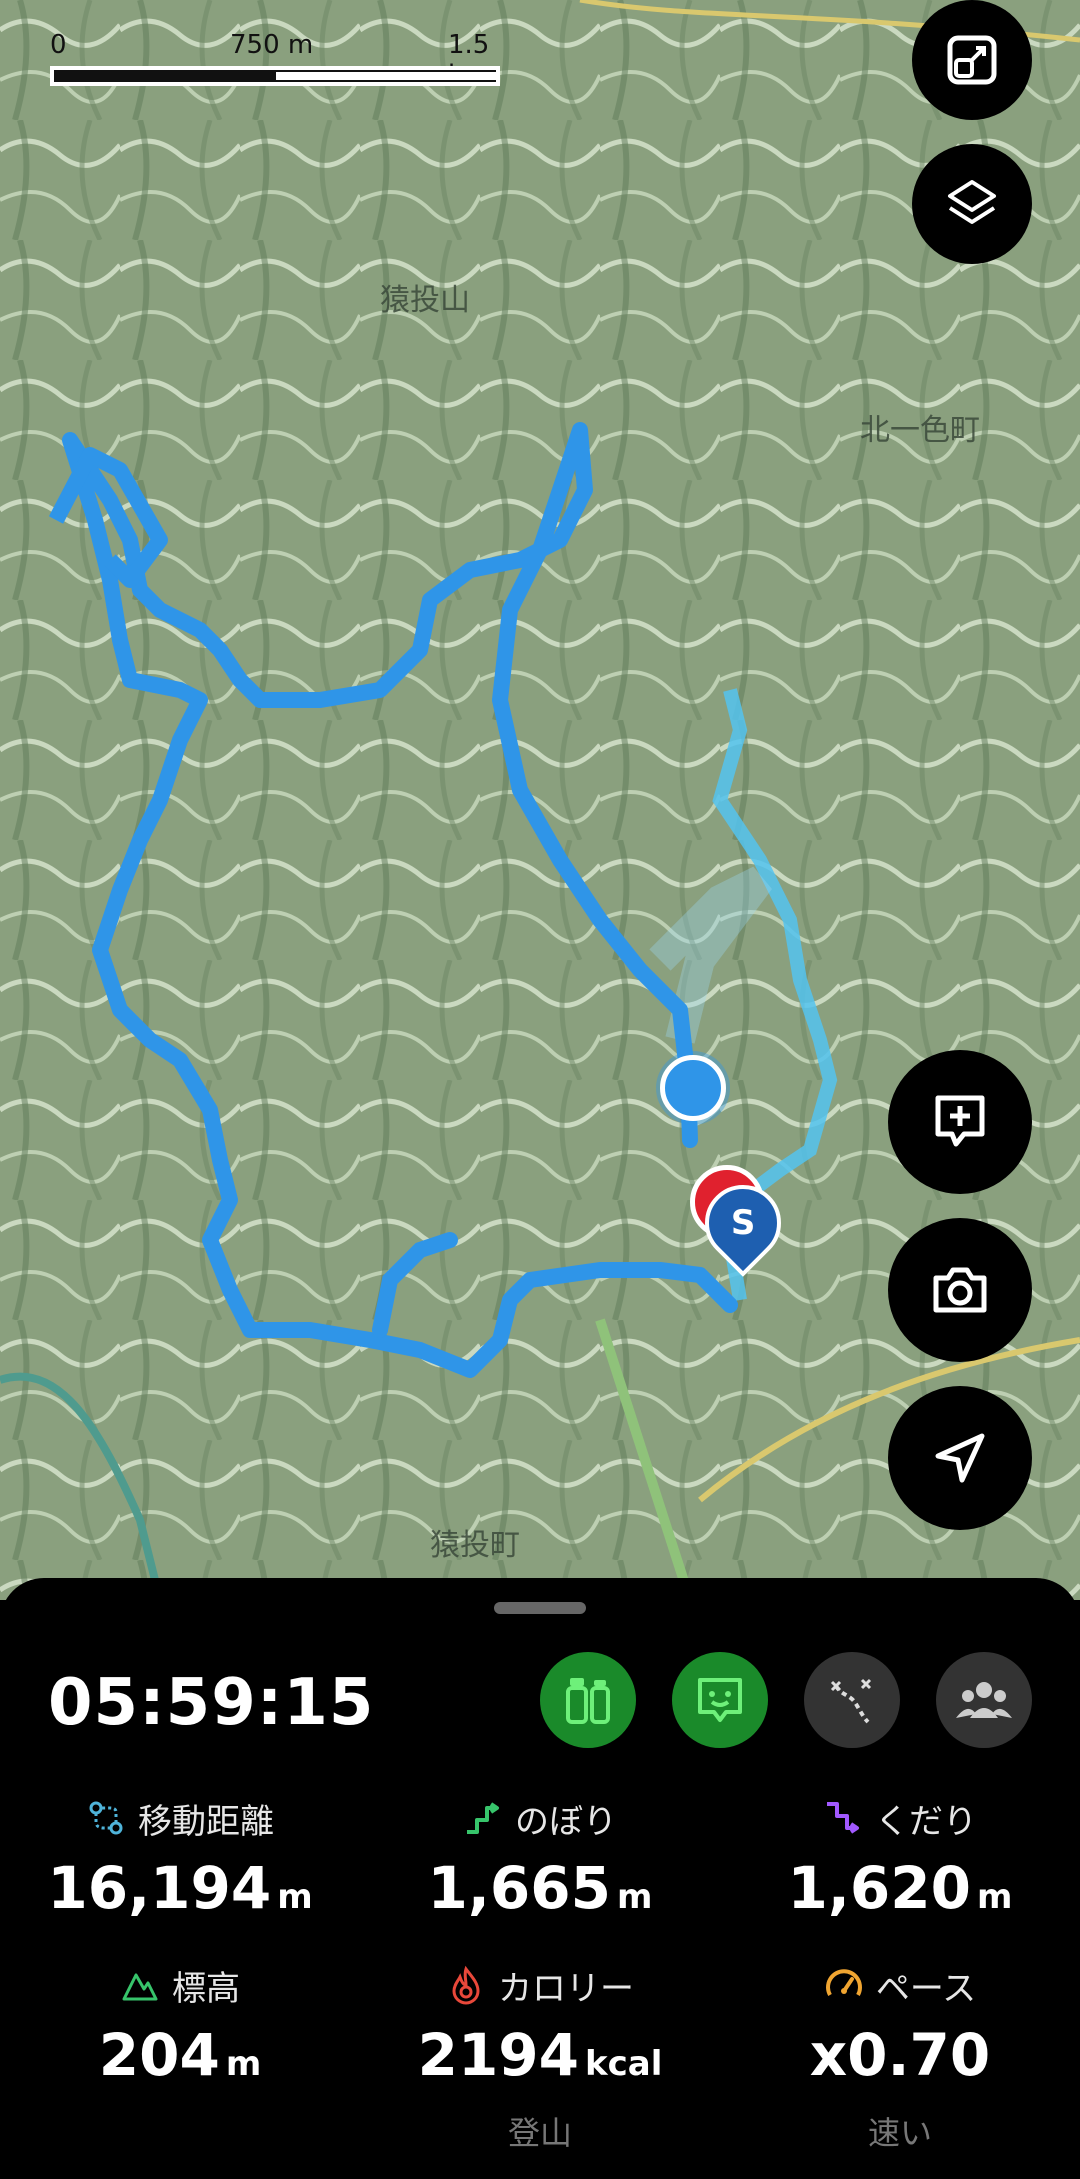 This screenshot has height=2179, width=1080. Describe the element at coordinates (920, 430) in the screenshot. I see `map-label-town-ne: 北一色町` at that location.